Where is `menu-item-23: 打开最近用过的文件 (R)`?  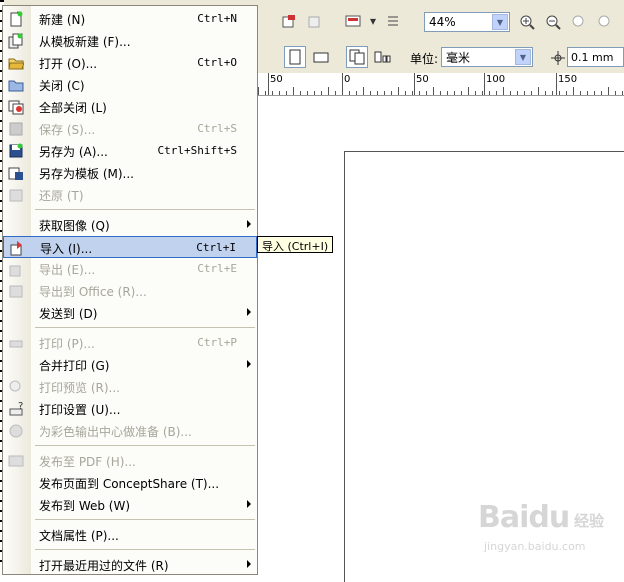 menu-item-23: 打开最近用过的文件 (R) is located at coordinates (130, 564).